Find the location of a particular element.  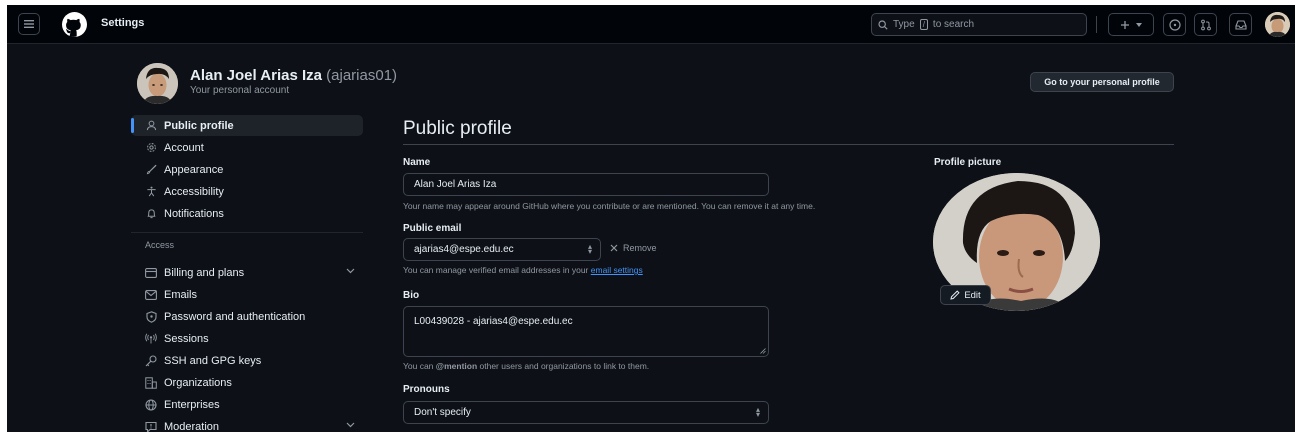

active-indicator is located at coordinates (132, 125).